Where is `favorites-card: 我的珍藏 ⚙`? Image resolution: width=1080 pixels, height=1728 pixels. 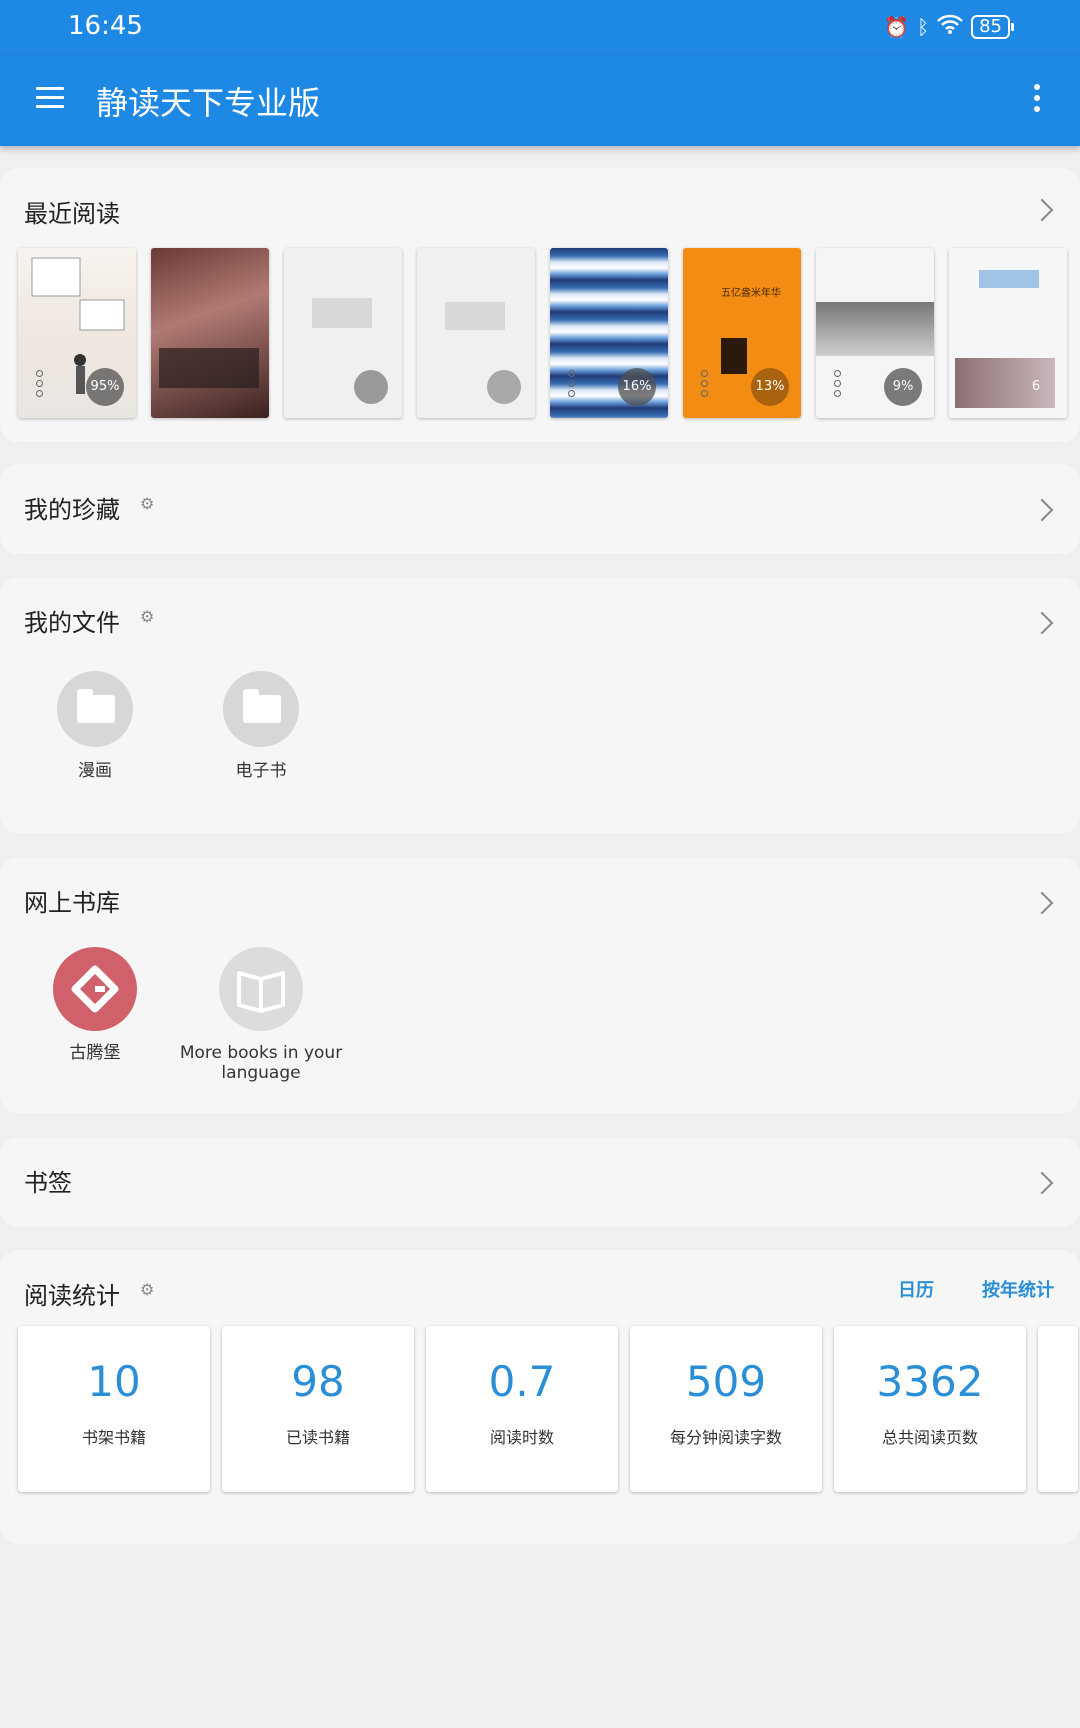
favorites-card: 我的珍藏 ⚙ is located at coordinates (540, 509).